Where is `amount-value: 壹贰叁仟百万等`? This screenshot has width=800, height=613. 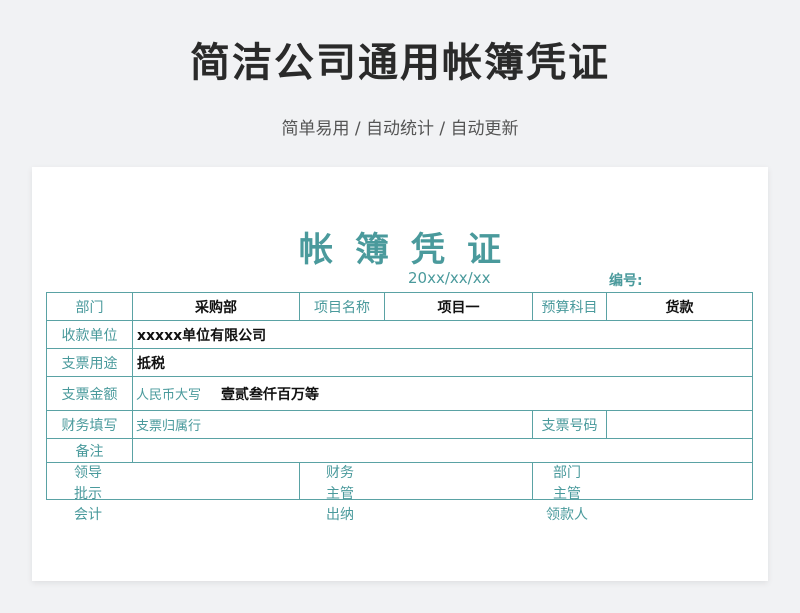 amount-value: 壹贰叁仟百万等 is located at coordinates (270, 394).